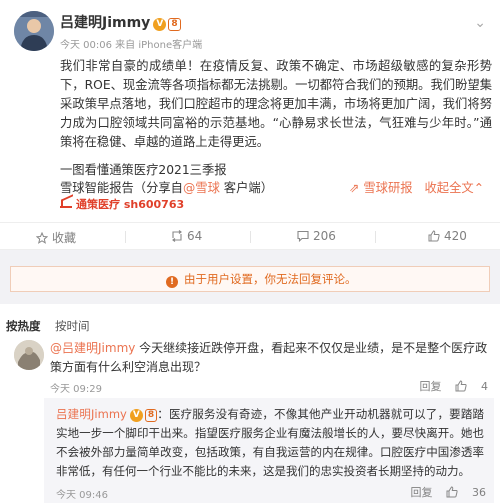 The width and height of the screenshot is (500, 503). Describe the element at coordinates (270, 279) in the screenshot. I see `restriction-text: 由于用户设置，你无法回复评论。` at that location.